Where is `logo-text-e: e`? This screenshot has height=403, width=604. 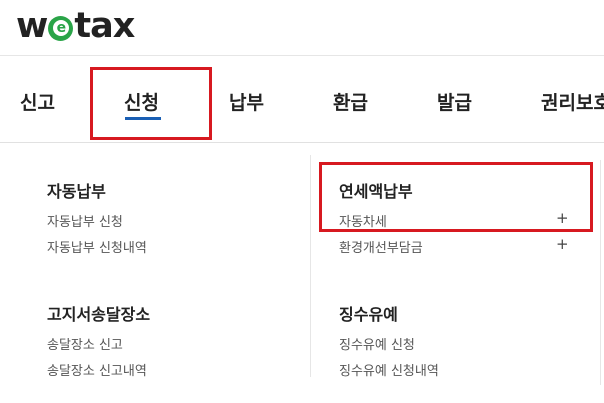 logo-text-e: e is located at coordinates (60, 28).